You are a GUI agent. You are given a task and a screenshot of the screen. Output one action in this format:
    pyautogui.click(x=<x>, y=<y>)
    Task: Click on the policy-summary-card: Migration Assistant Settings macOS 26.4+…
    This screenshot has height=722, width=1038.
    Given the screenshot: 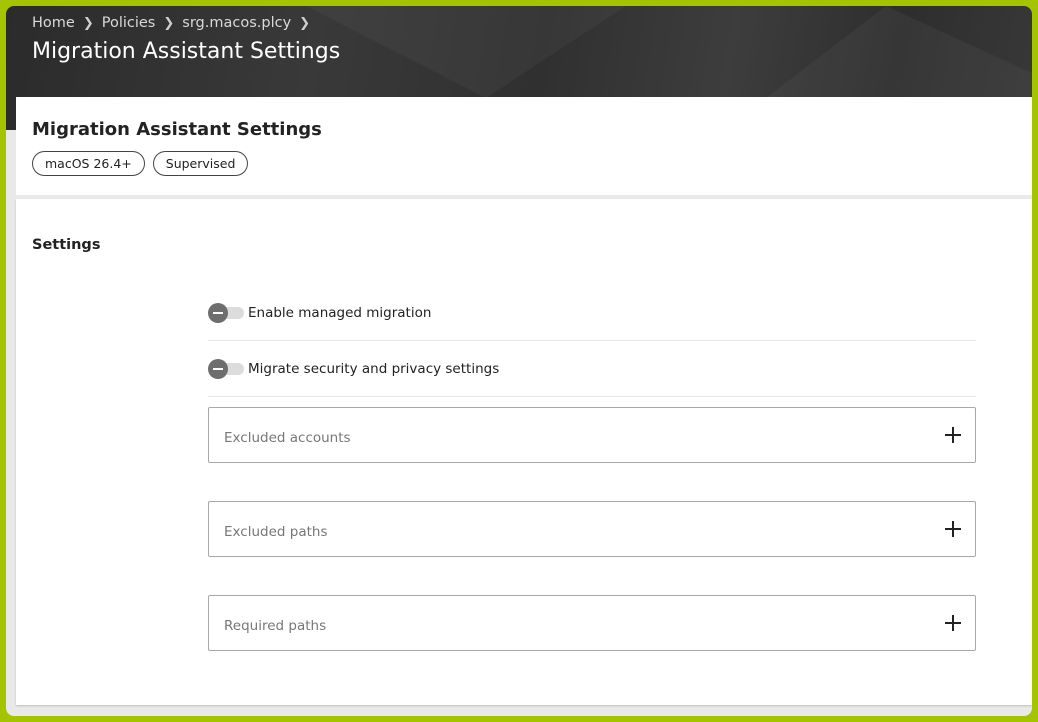 What is the action you would take?
    pyautogui.click(x=524, y=146)
    